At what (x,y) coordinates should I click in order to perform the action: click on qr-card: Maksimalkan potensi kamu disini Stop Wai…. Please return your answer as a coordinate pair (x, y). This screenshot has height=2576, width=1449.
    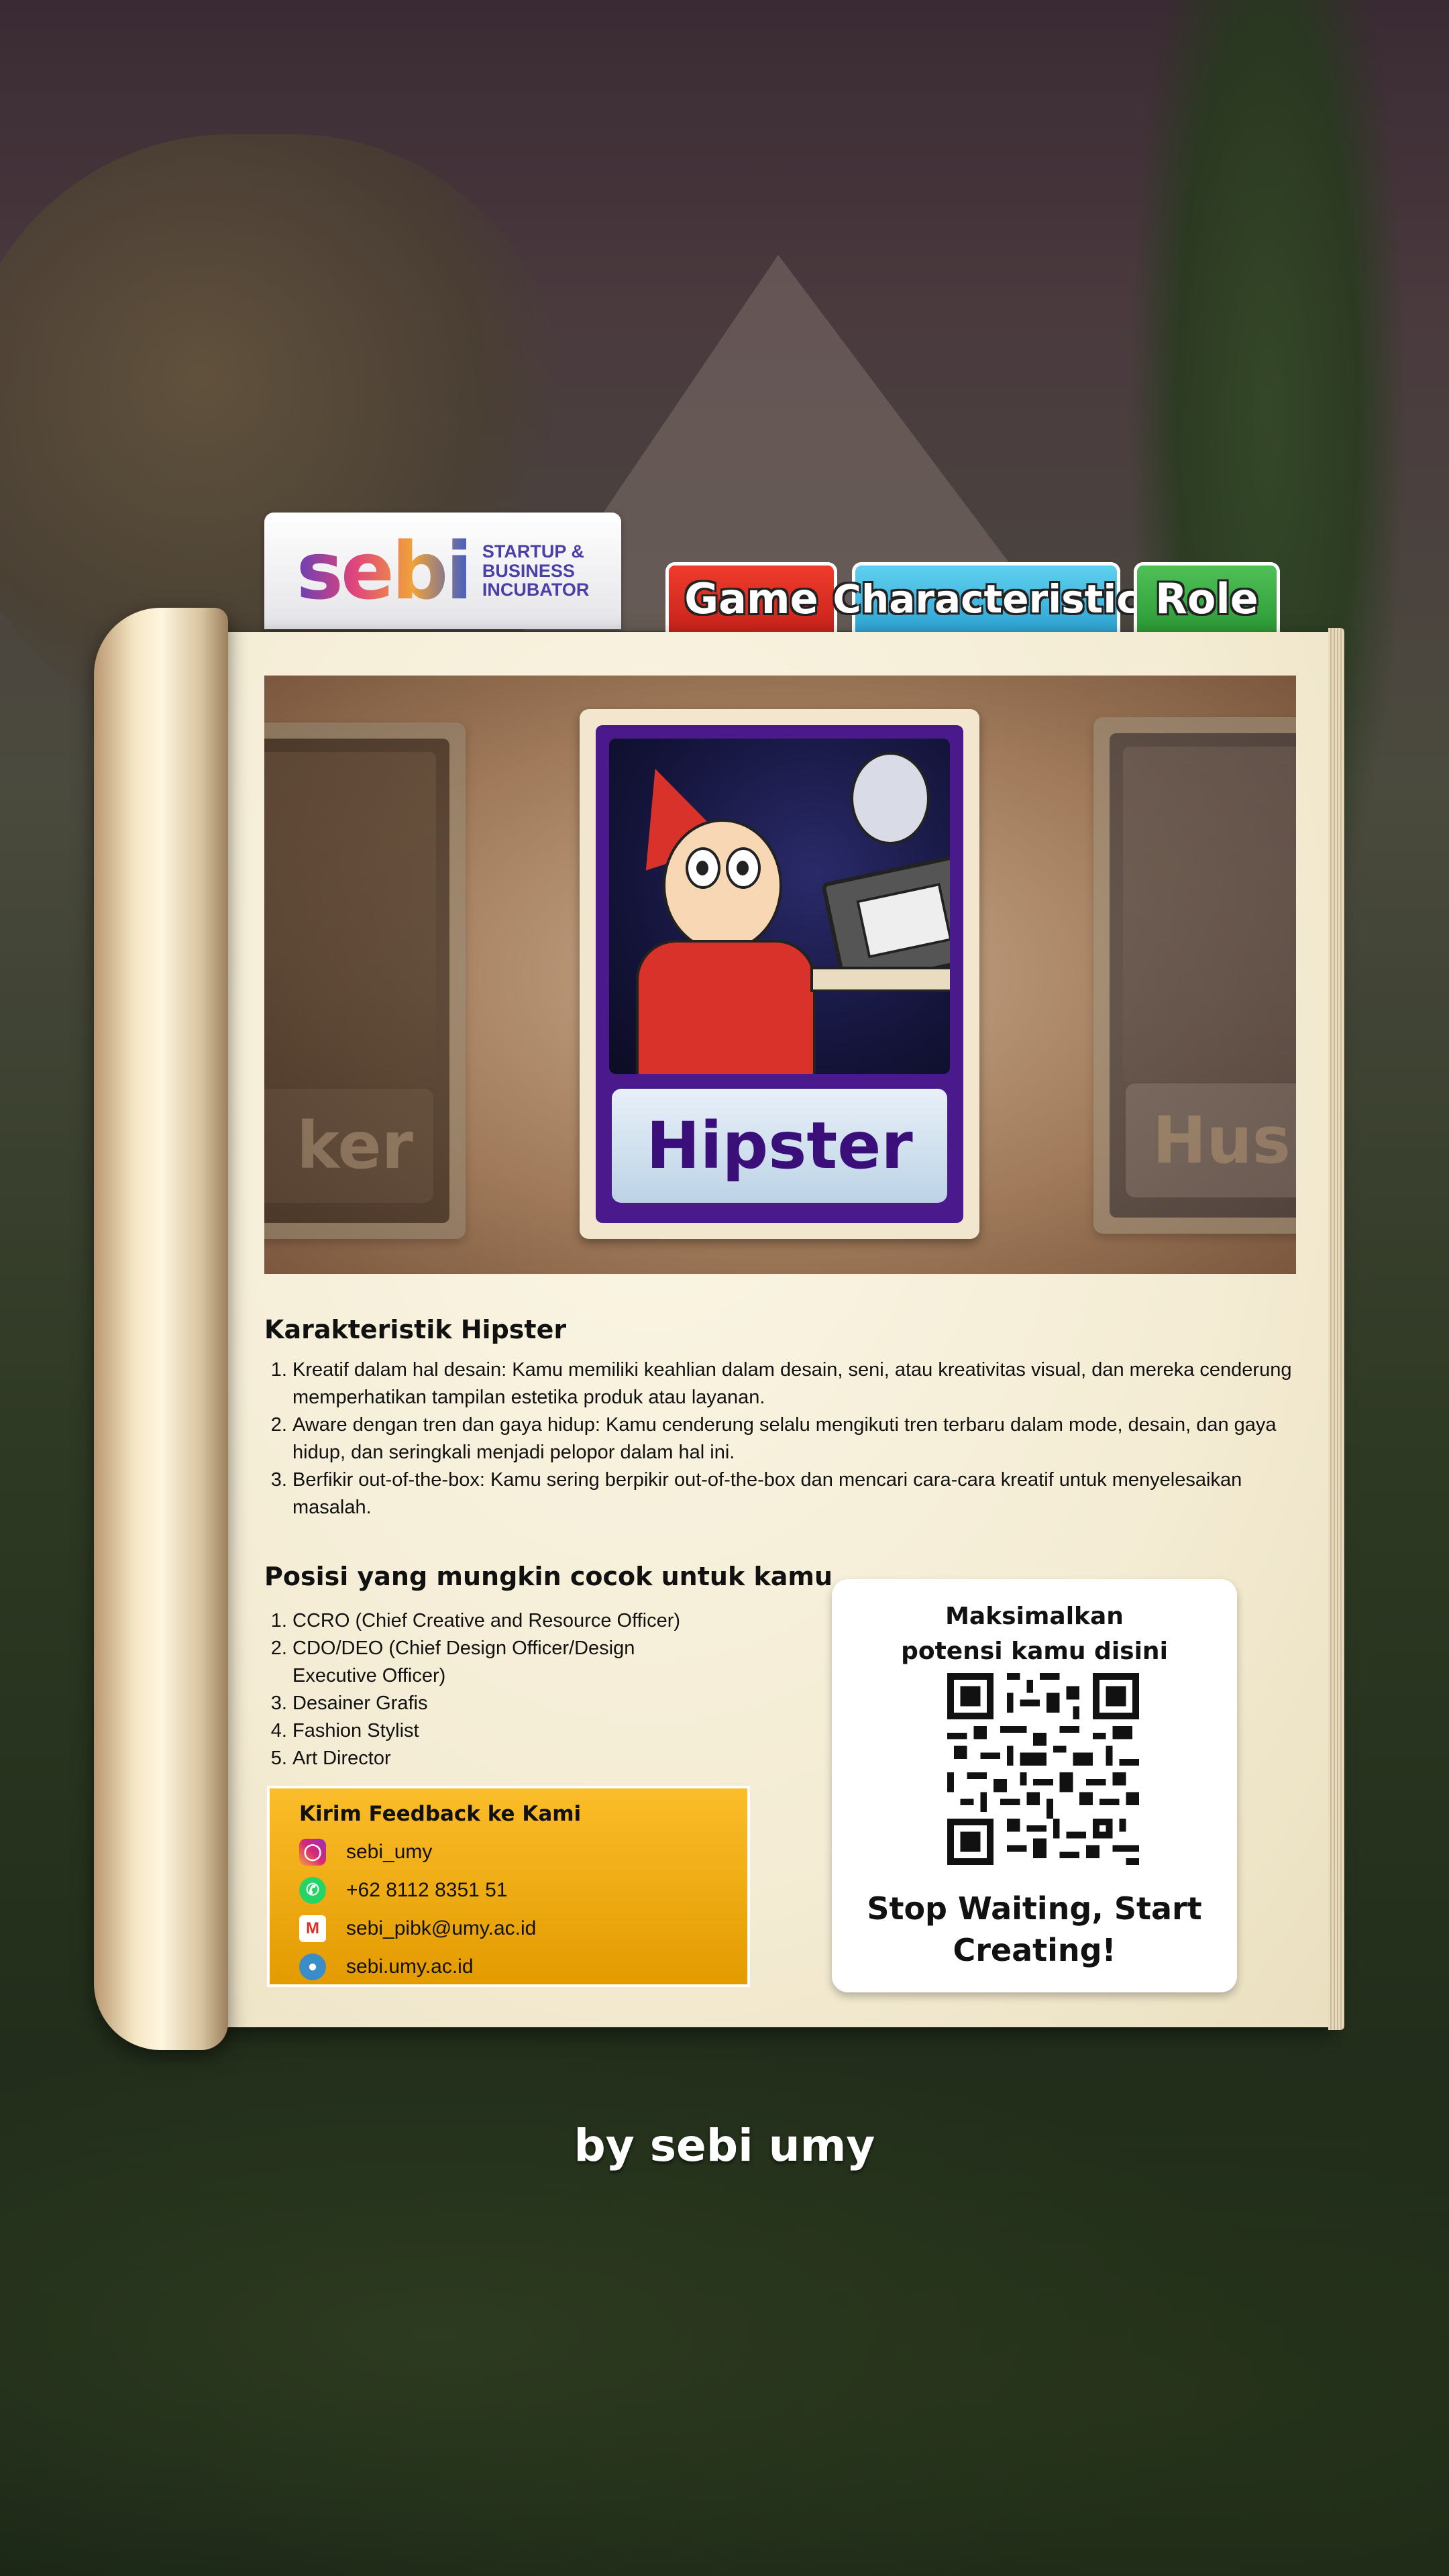
    Looking at the image, I should click on (1034, 1785).